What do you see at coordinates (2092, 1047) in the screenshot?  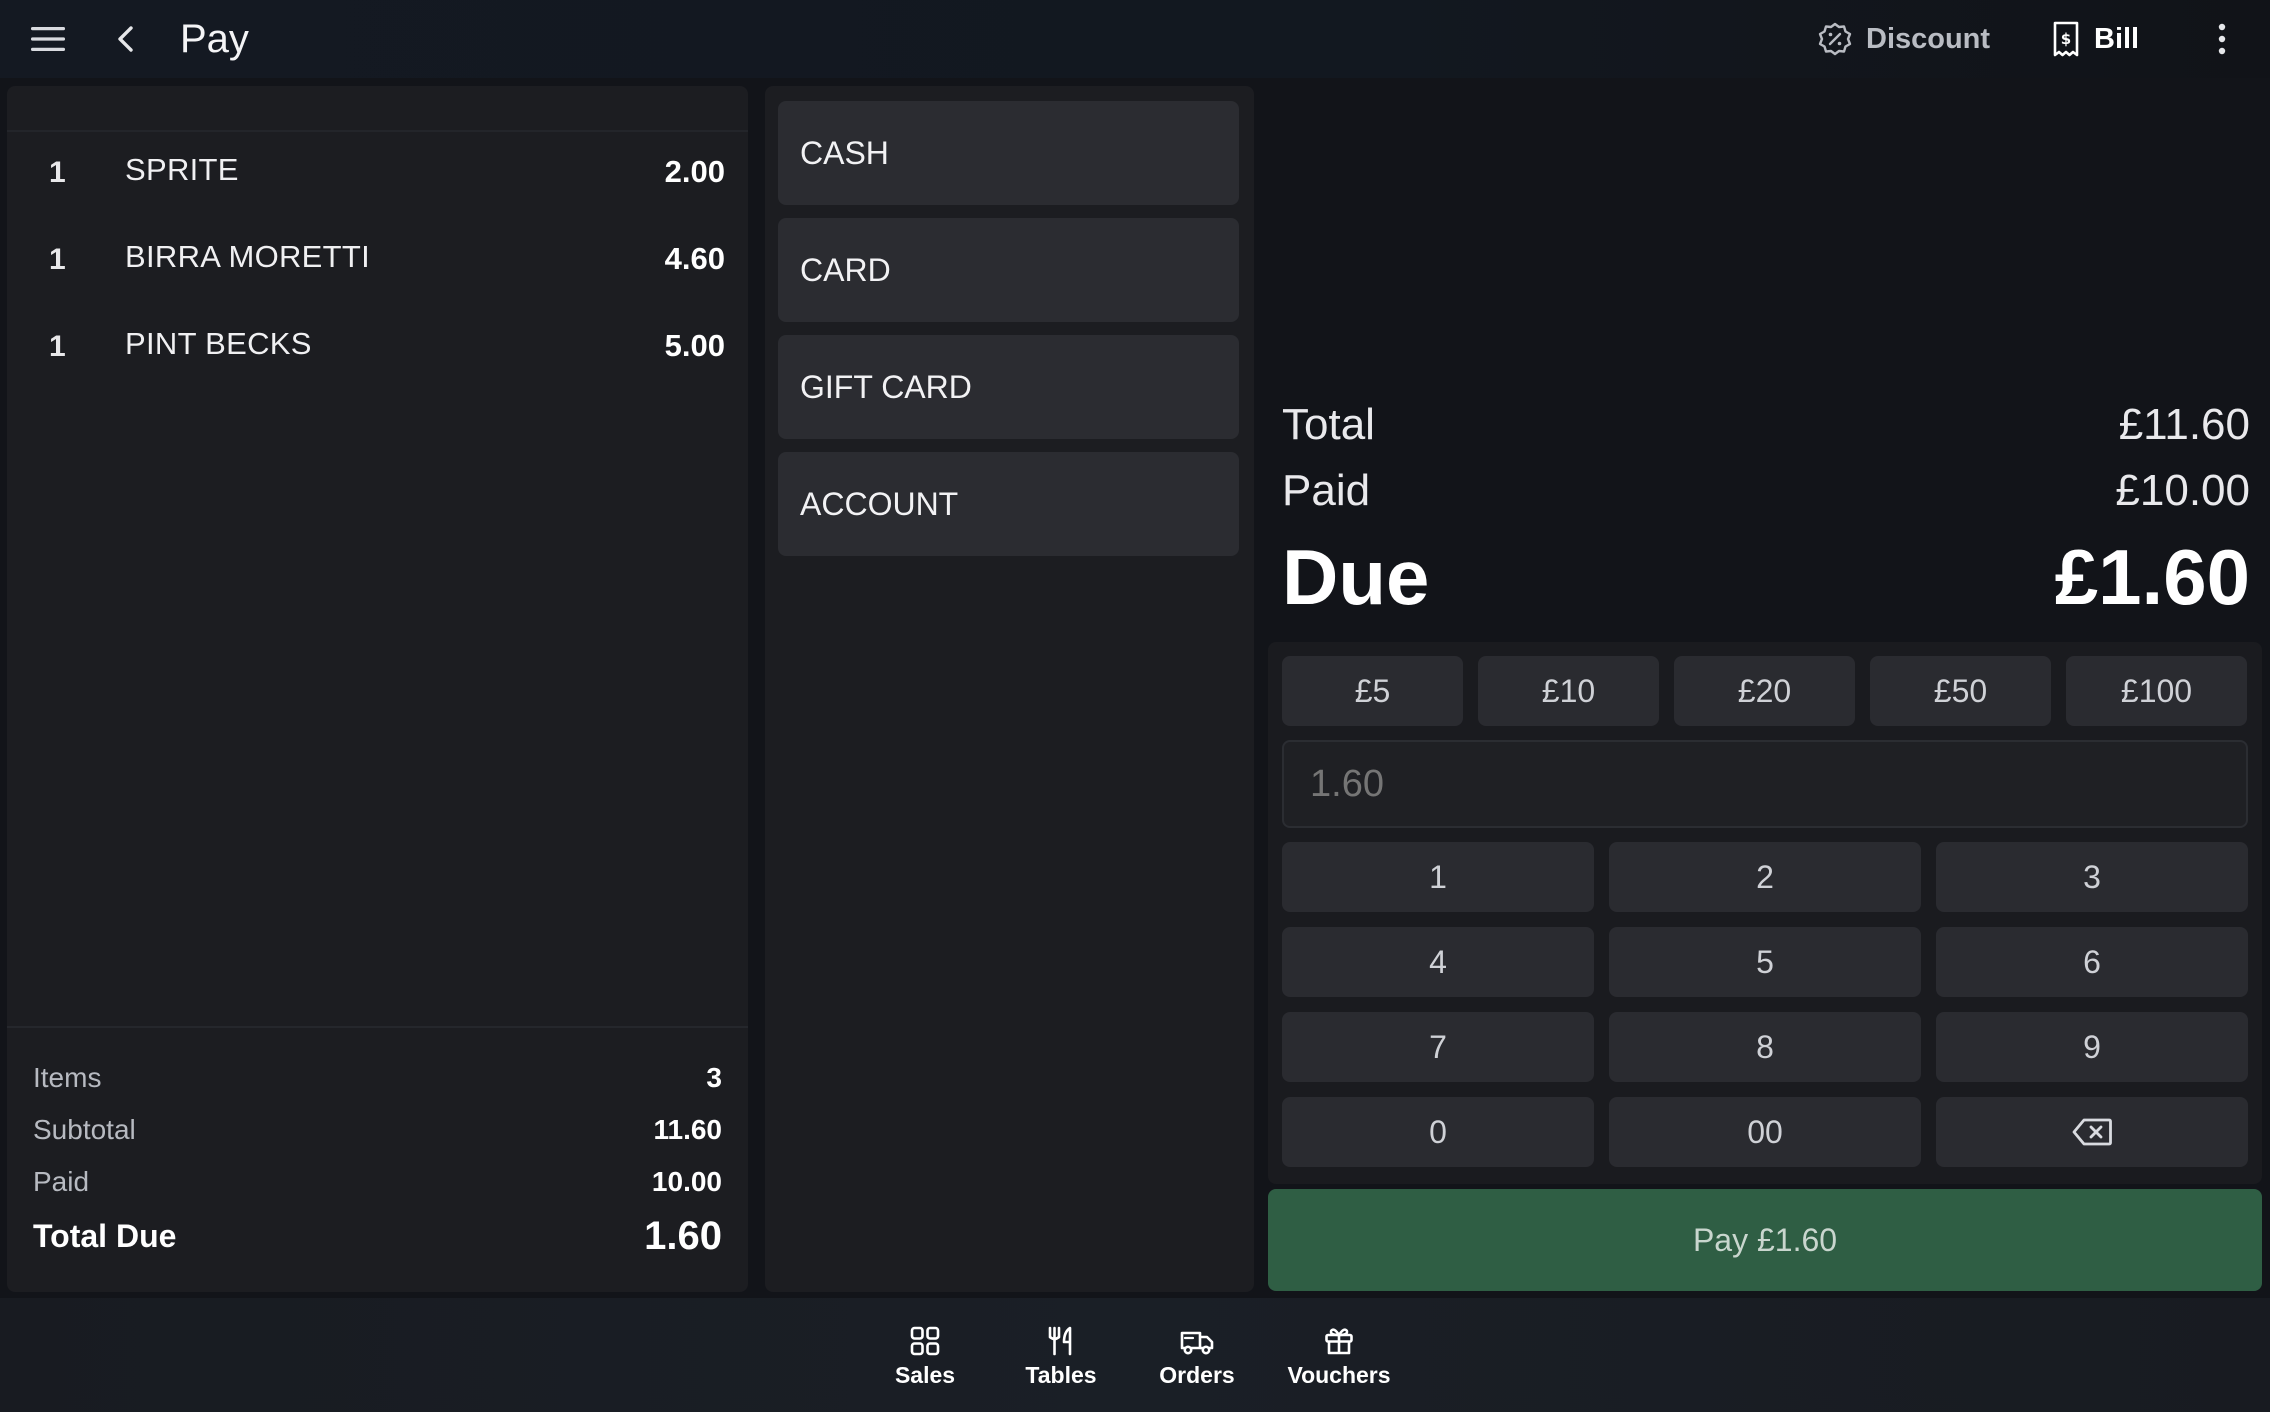 I see `key-9: 9` at bounding box center [2092, 1047].